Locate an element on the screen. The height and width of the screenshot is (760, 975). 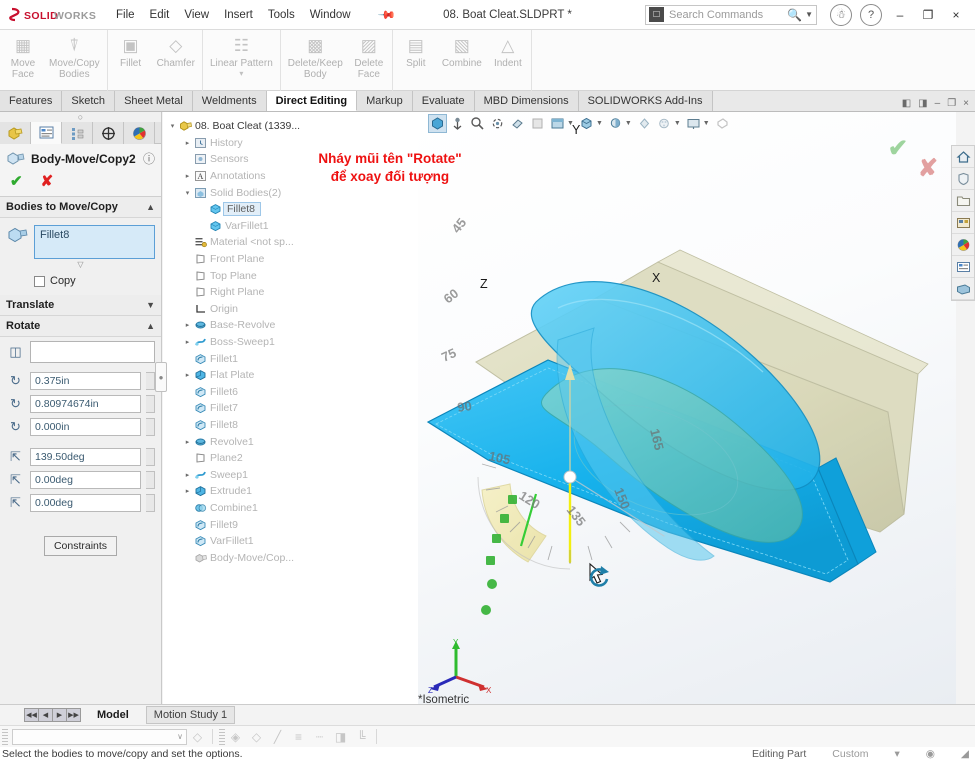
chevron-up-icon: ▲ is located at coordinates (150, 326).